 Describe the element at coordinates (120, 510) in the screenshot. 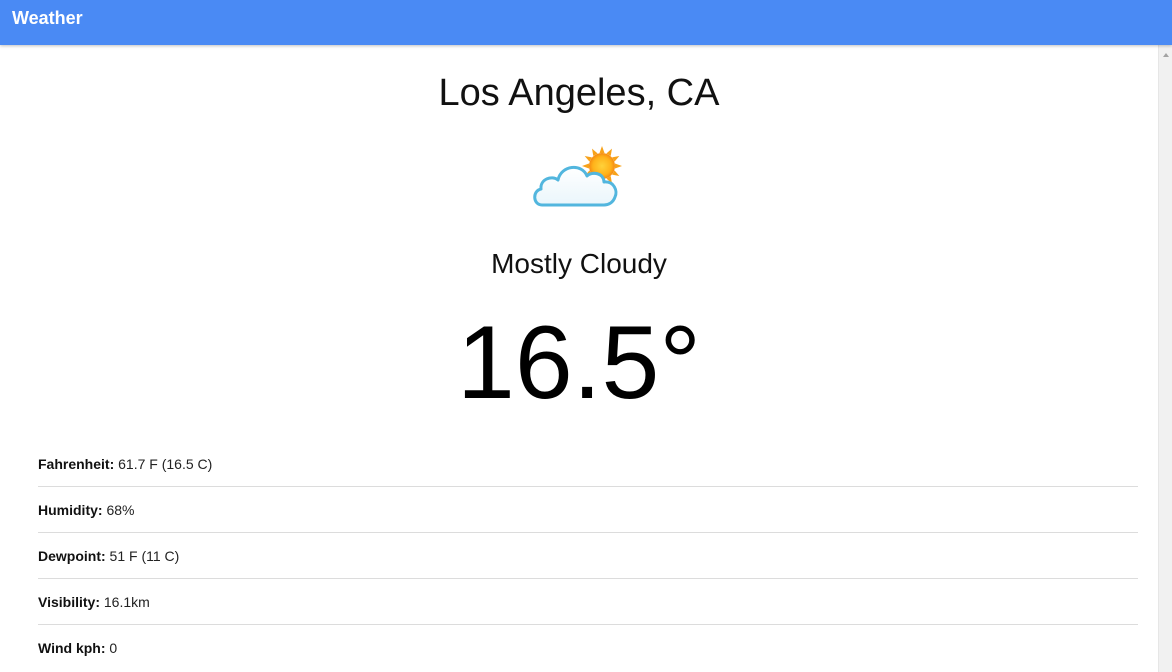

I see `detail-value: 68%` at that location.